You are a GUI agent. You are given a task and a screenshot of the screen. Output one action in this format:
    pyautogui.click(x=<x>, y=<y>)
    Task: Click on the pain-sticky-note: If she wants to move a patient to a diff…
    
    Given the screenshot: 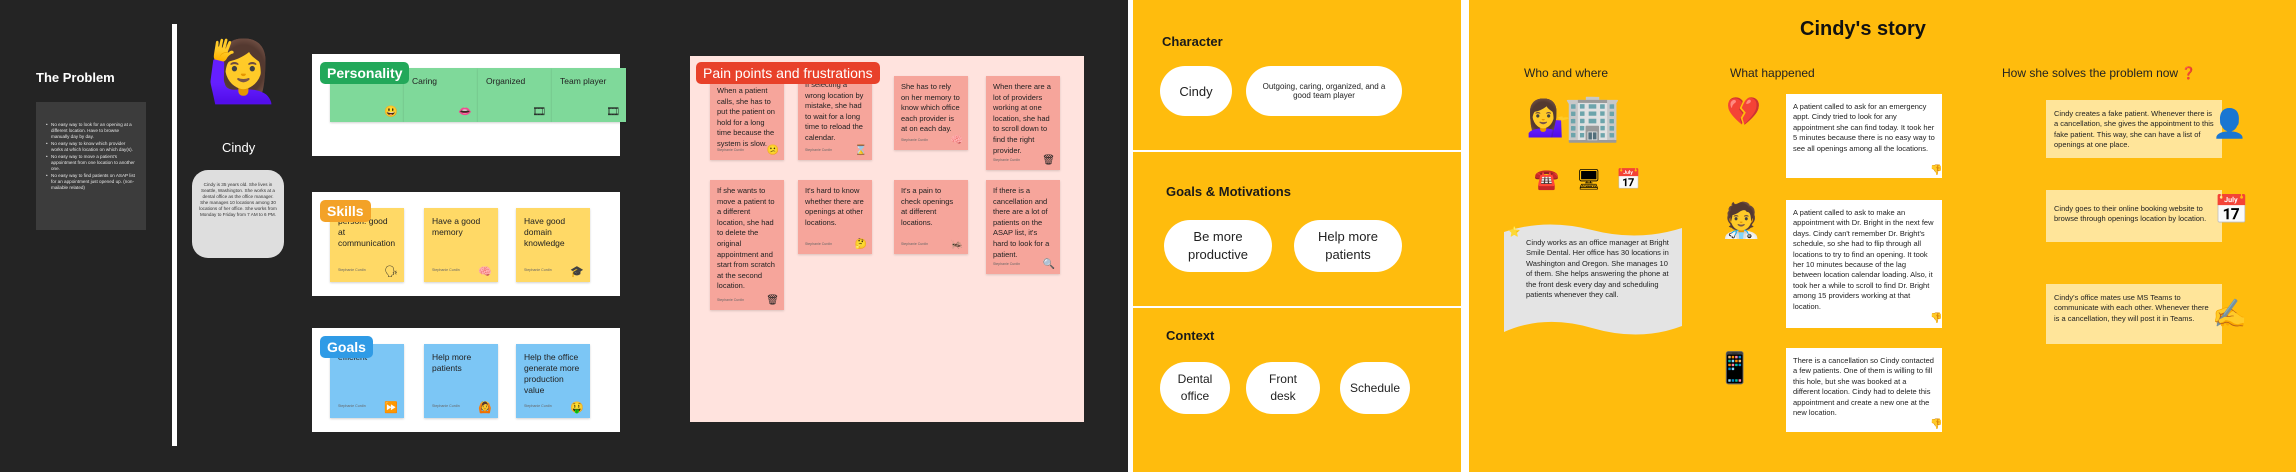 What is the action you would take?
    pyautogui.click(x=747, y=245)
    